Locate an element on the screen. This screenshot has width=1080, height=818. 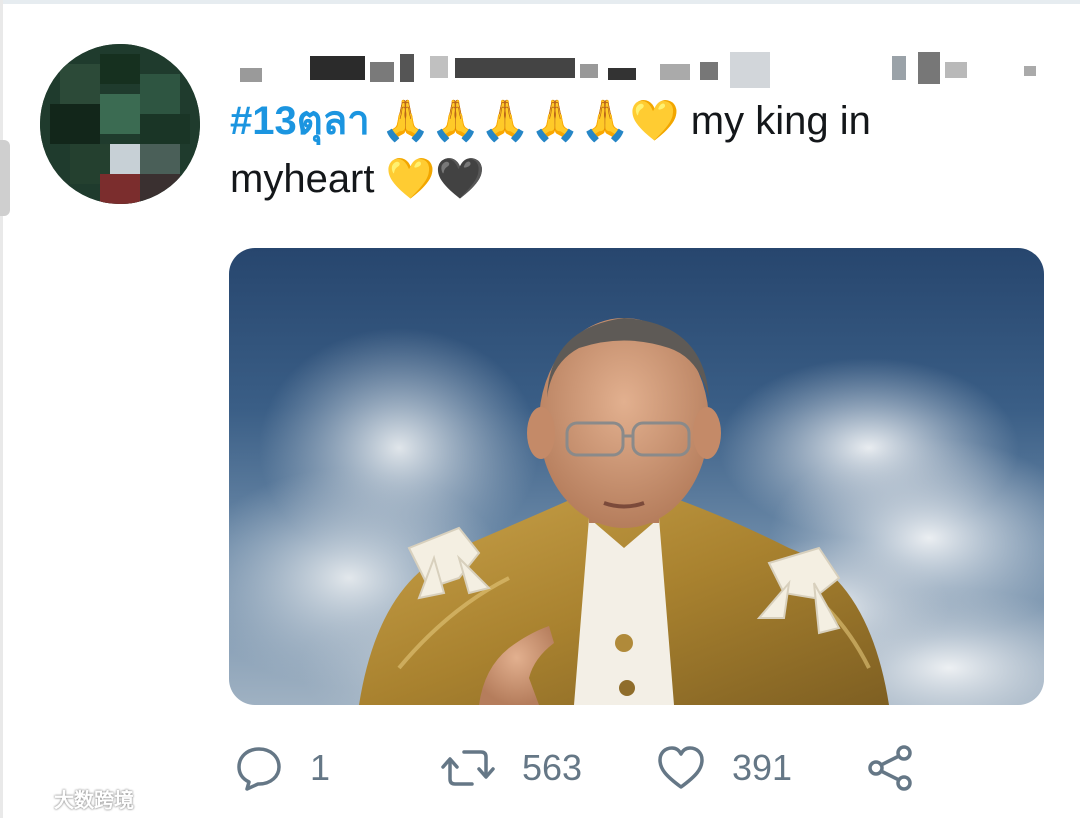
share-button is located at coordinates (891, 768).